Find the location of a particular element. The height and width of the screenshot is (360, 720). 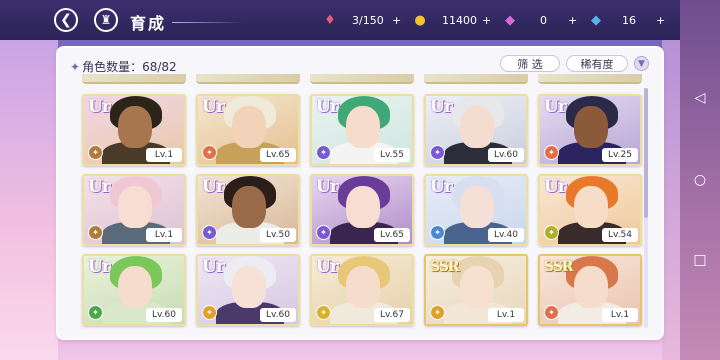

add-coin-button: + is located at coordinates (486, 20).